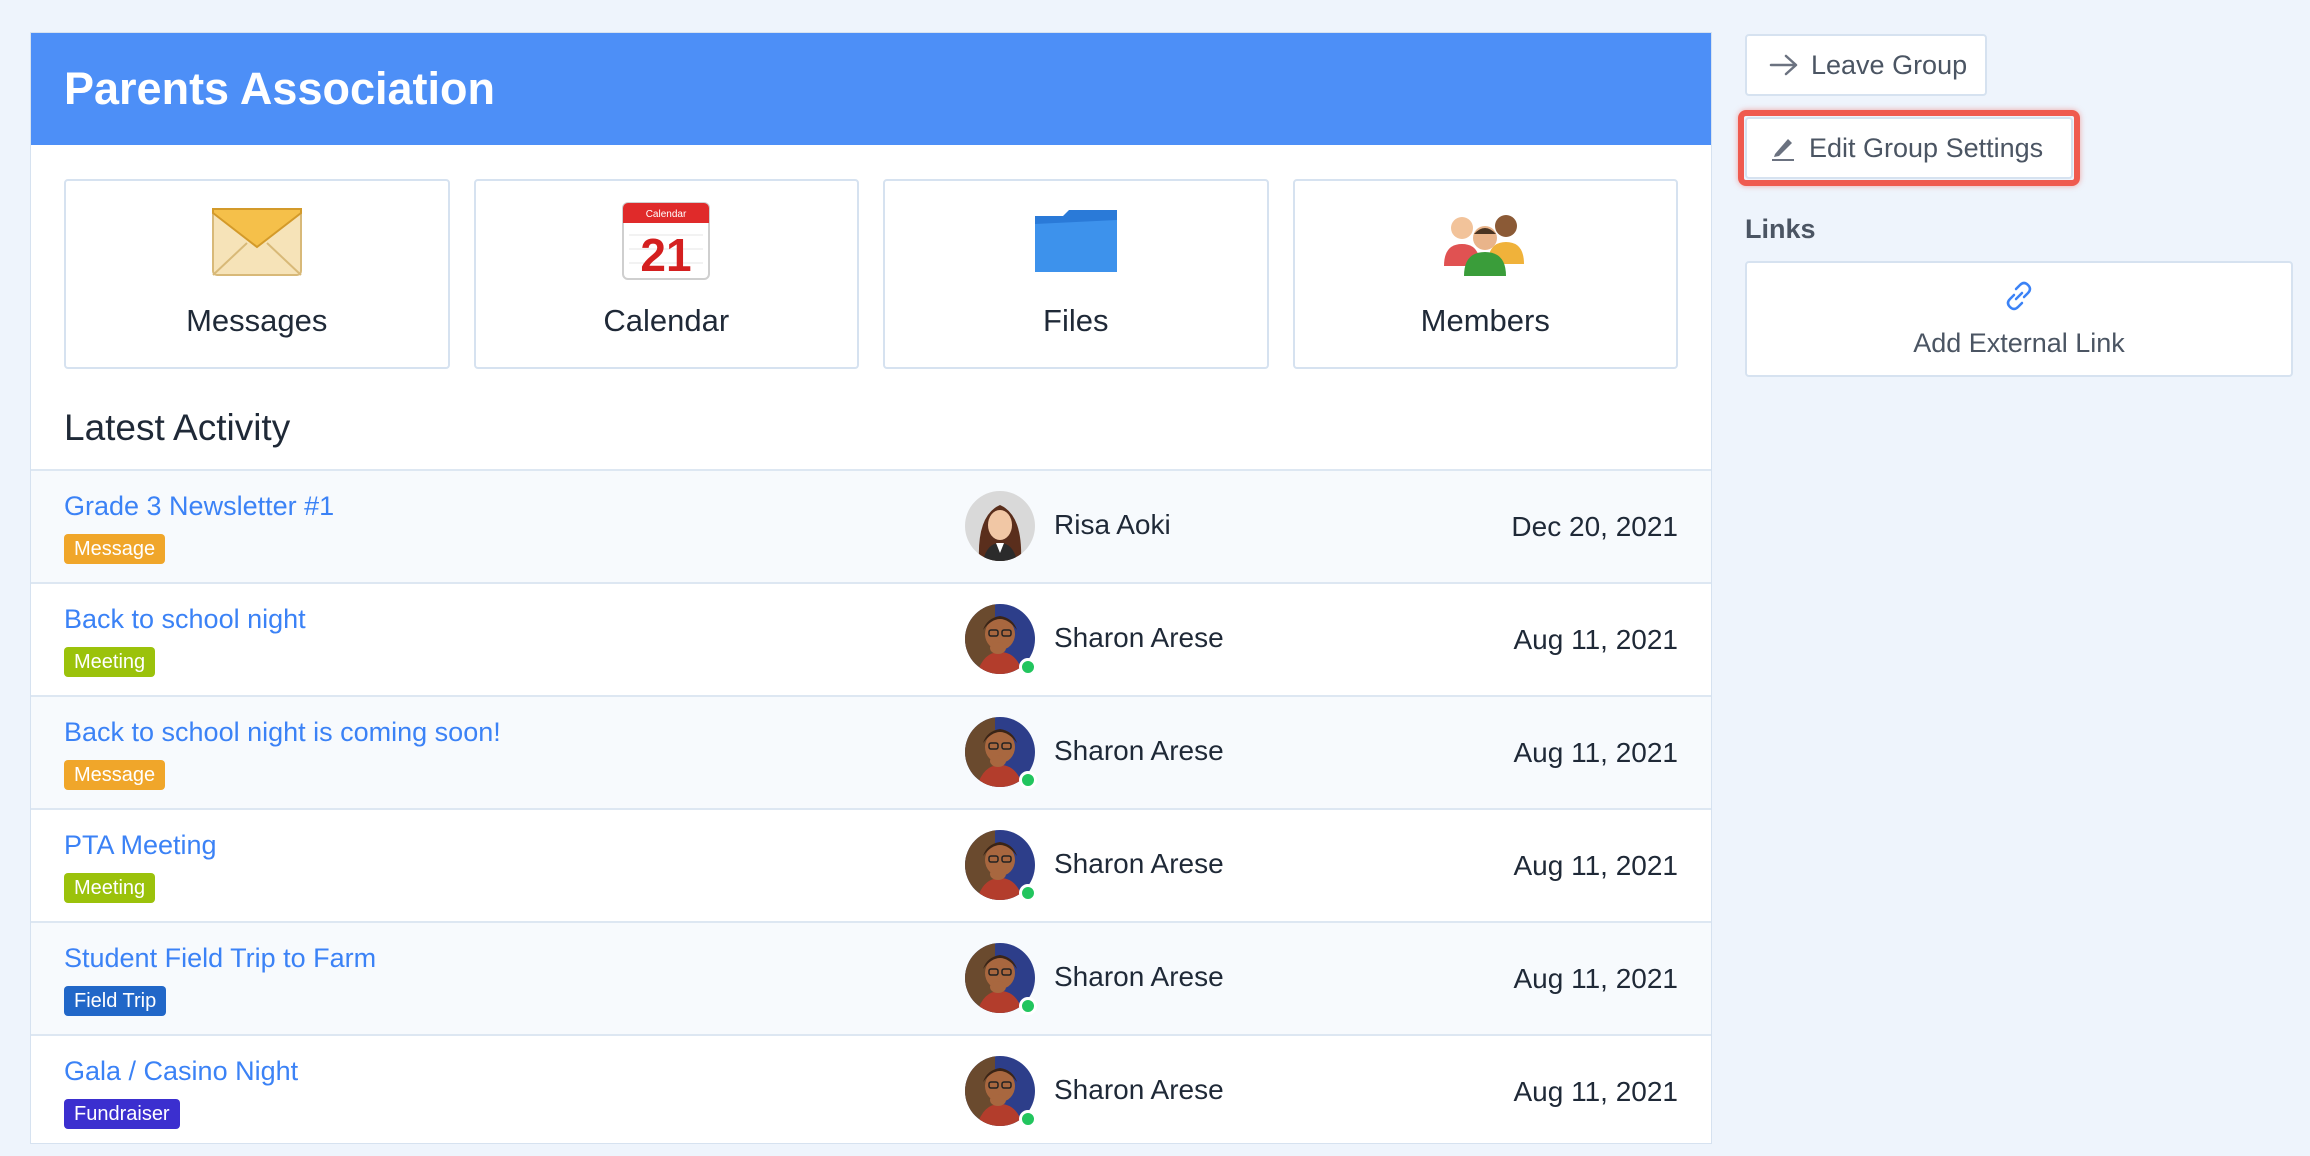  What do you see at coordinates (2019, 298) in the screenshot?
I see `link-icon` at bounding box center [2019, 298].